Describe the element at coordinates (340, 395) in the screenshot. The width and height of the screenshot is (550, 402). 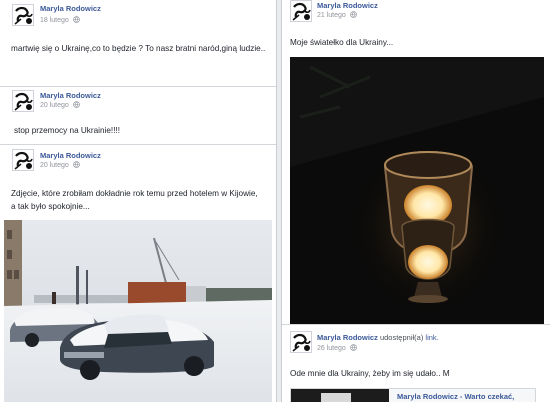
I see `link-preview-thumbnail` at that location.